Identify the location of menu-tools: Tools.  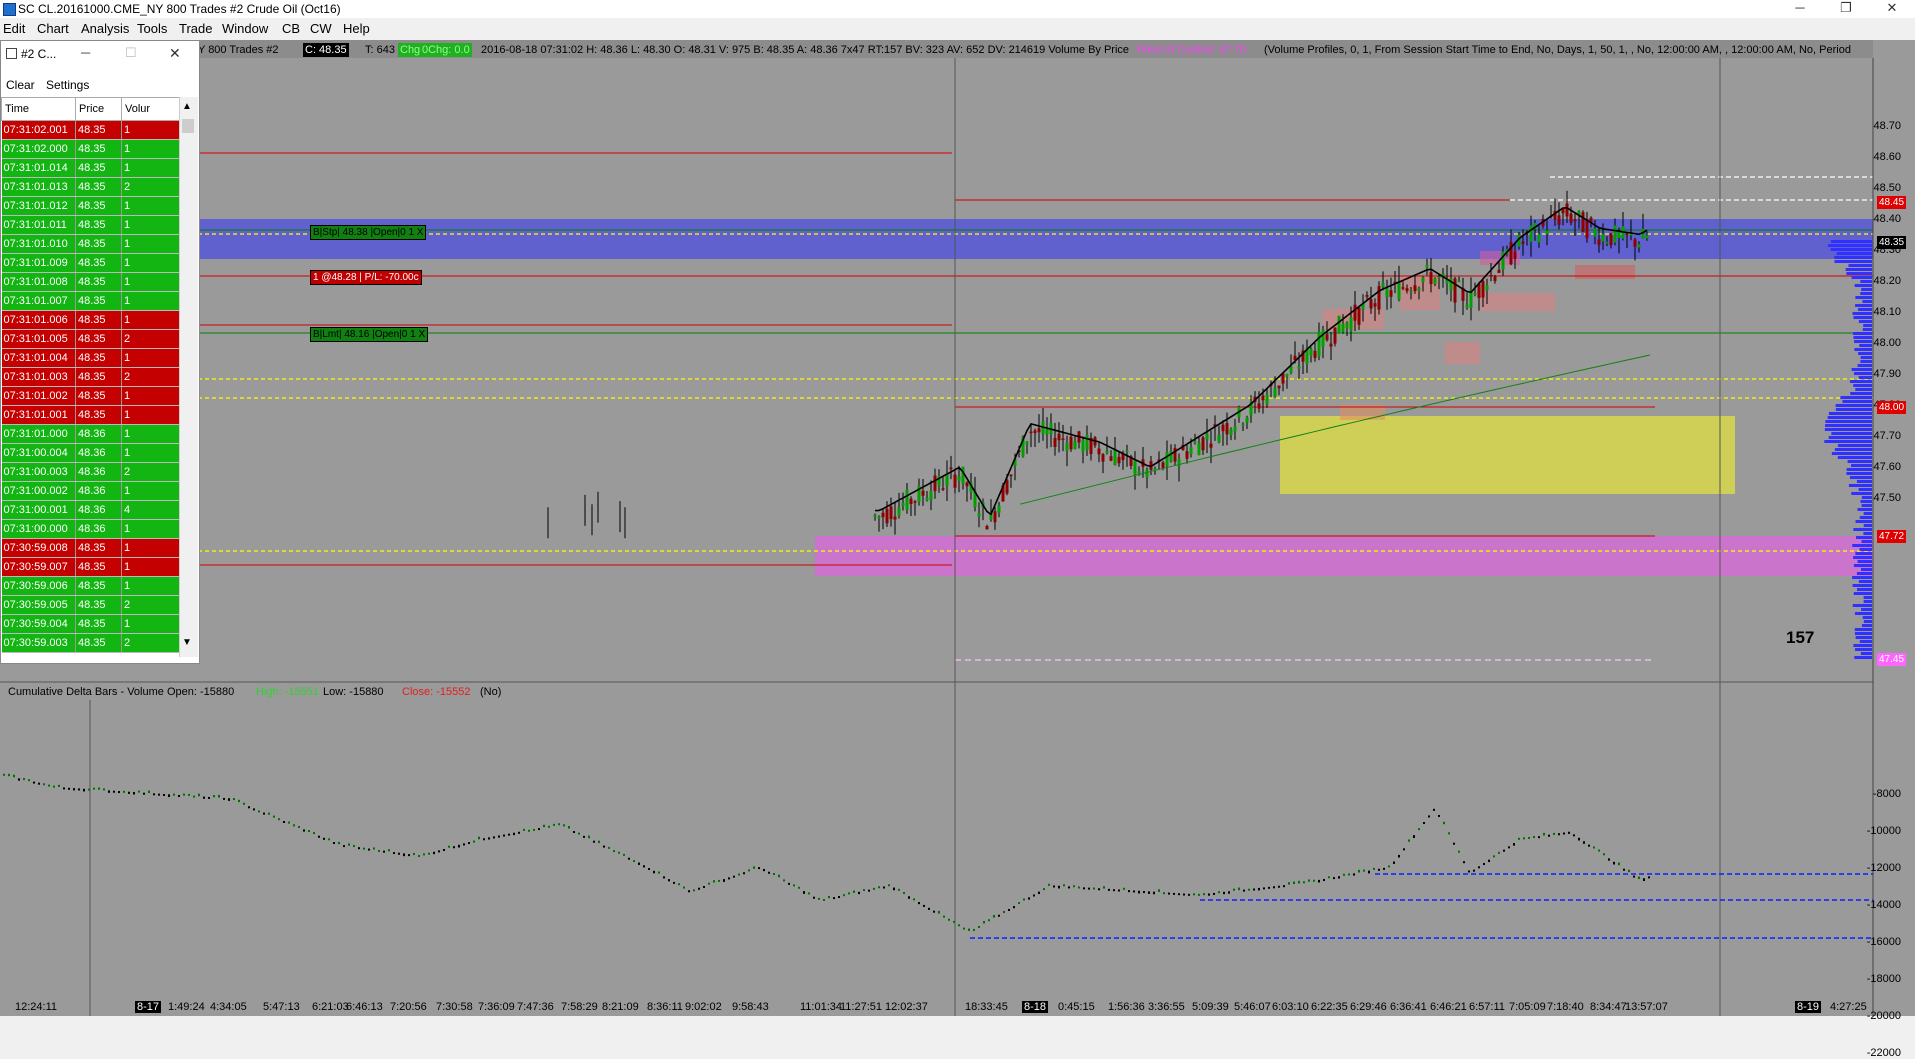
(152, 28).